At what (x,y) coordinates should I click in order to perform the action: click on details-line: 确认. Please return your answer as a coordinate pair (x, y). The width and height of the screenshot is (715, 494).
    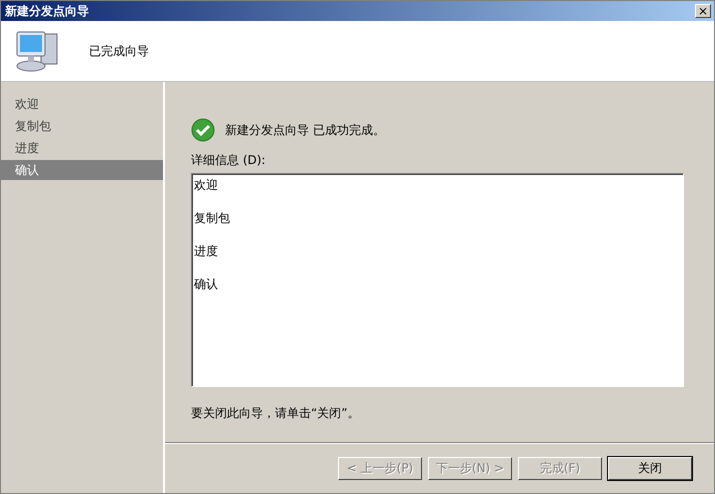
    Looking at the image, I should click on (206, 284).